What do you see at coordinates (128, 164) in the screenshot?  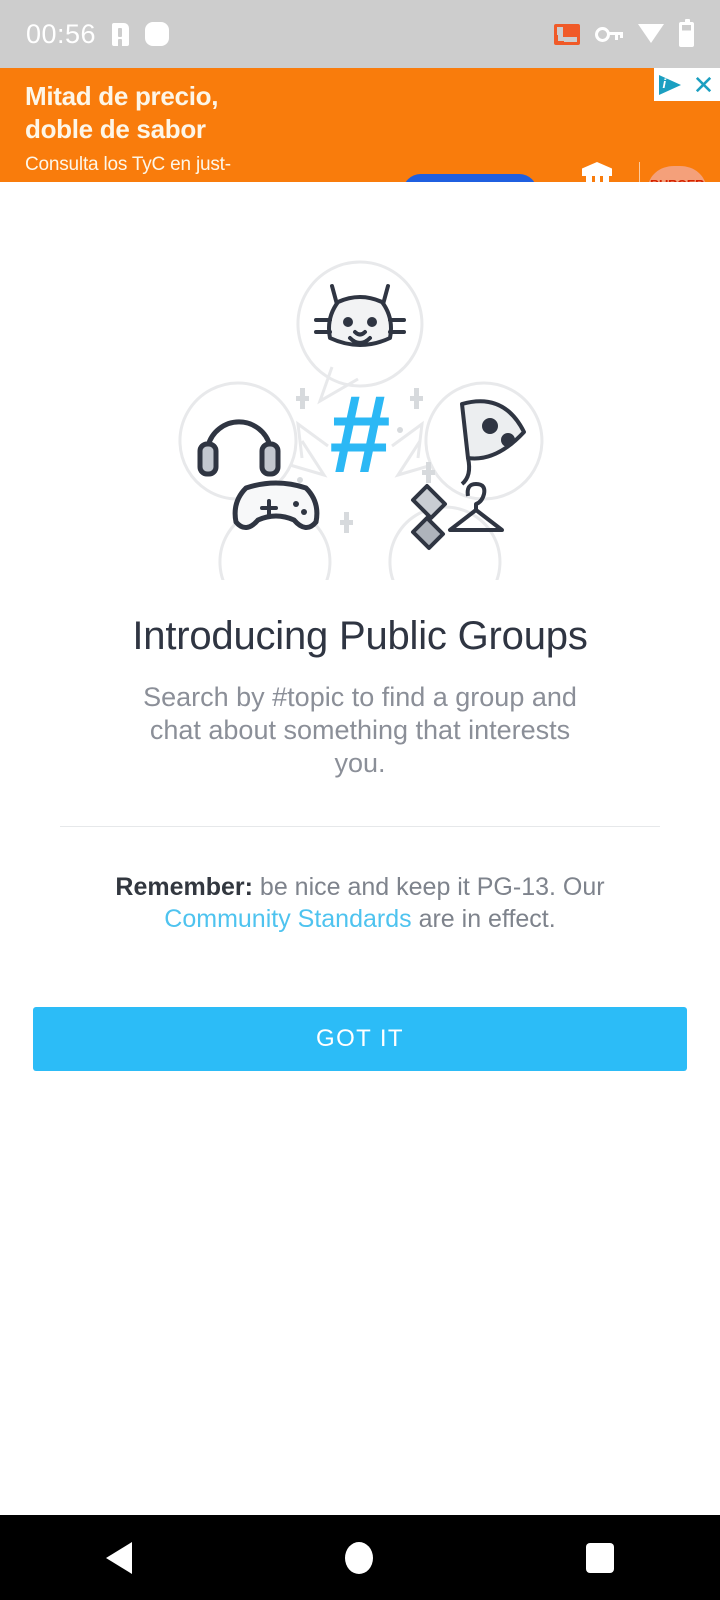 I see `ad-disclaimer-line-1: Consulta los TyC en just-` at bounding box center [128, 164].